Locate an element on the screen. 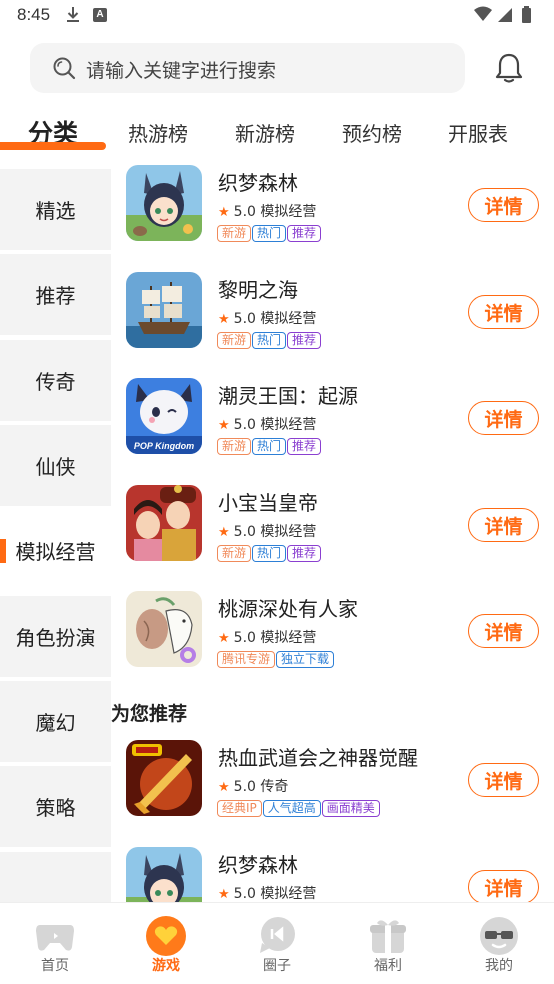 This screenshot has height=984, width=554. sidebar-item-label: 精选 is located at coordinates (55, 211).